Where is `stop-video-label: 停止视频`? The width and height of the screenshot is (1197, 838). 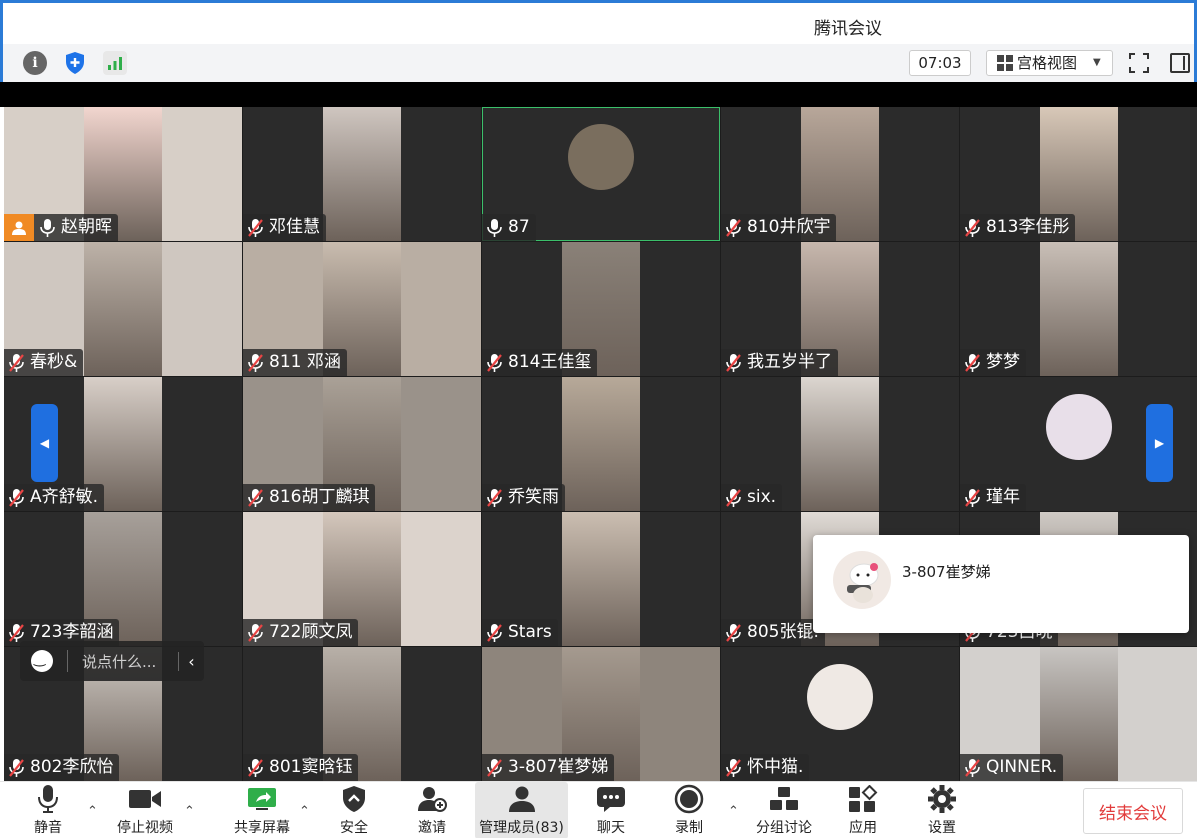
stop-video-label: 停止视频 is located at coordinates (145, 828).